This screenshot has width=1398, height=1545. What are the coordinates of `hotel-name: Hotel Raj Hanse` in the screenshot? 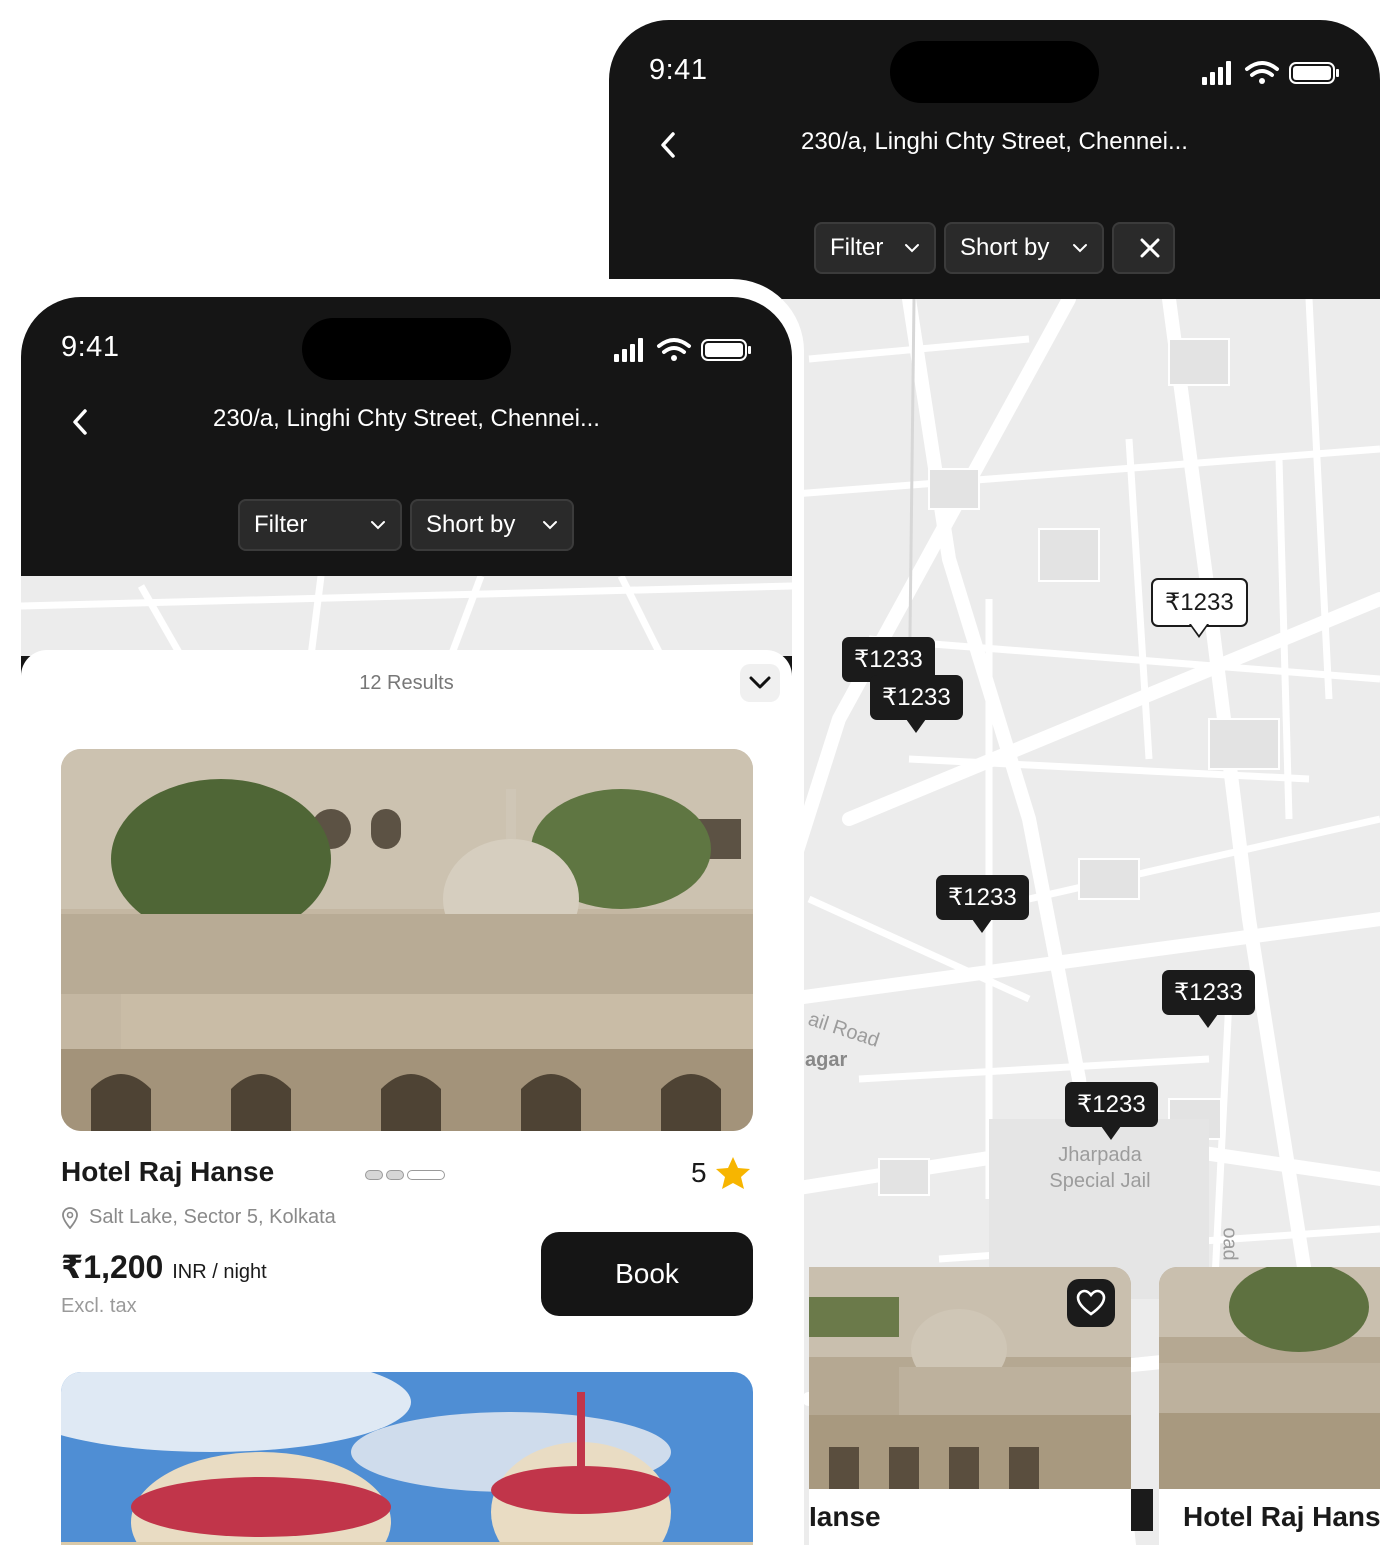 It's located at (167, 1172).